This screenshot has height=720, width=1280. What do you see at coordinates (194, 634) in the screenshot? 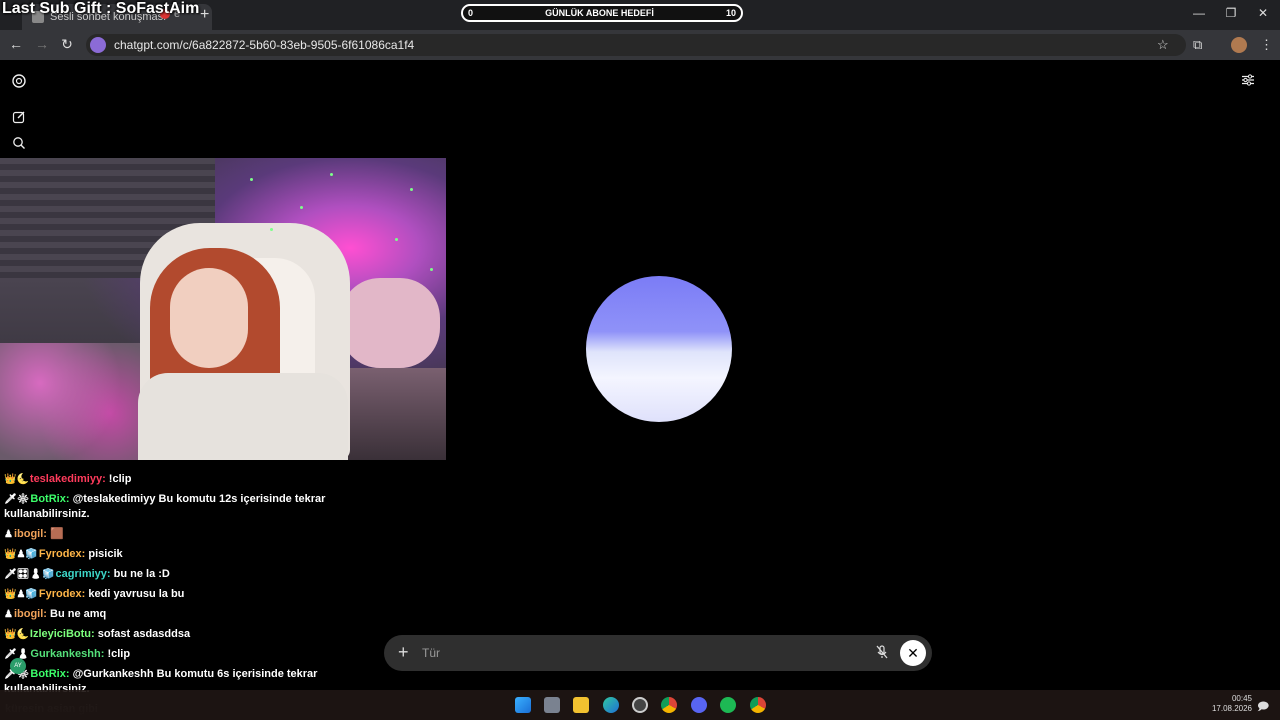
I see `chat-message: 👑🌜IzleyiciBotu: sofast asdasddsa` at bounding box center [194, 634].